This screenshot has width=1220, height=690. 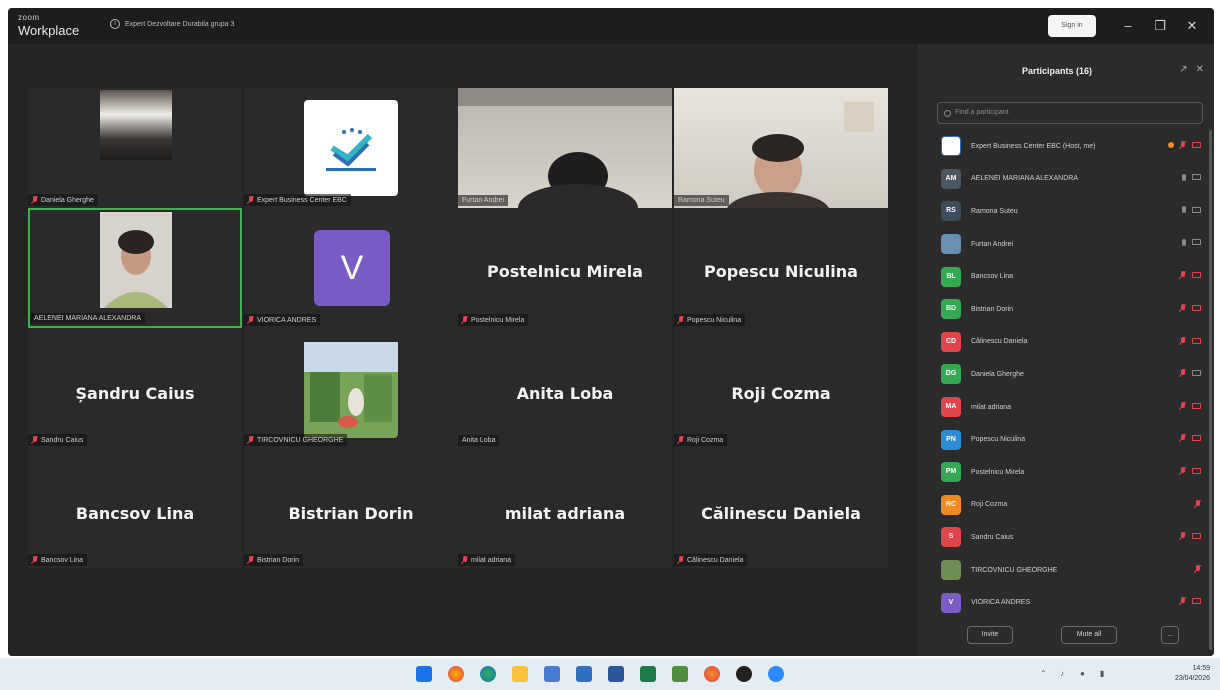 What do you see at coordinates (351, 148) in the screenshot?
I see `video-tile-ebc: Expert Business Center EBC` at bounding box center [351, 148].